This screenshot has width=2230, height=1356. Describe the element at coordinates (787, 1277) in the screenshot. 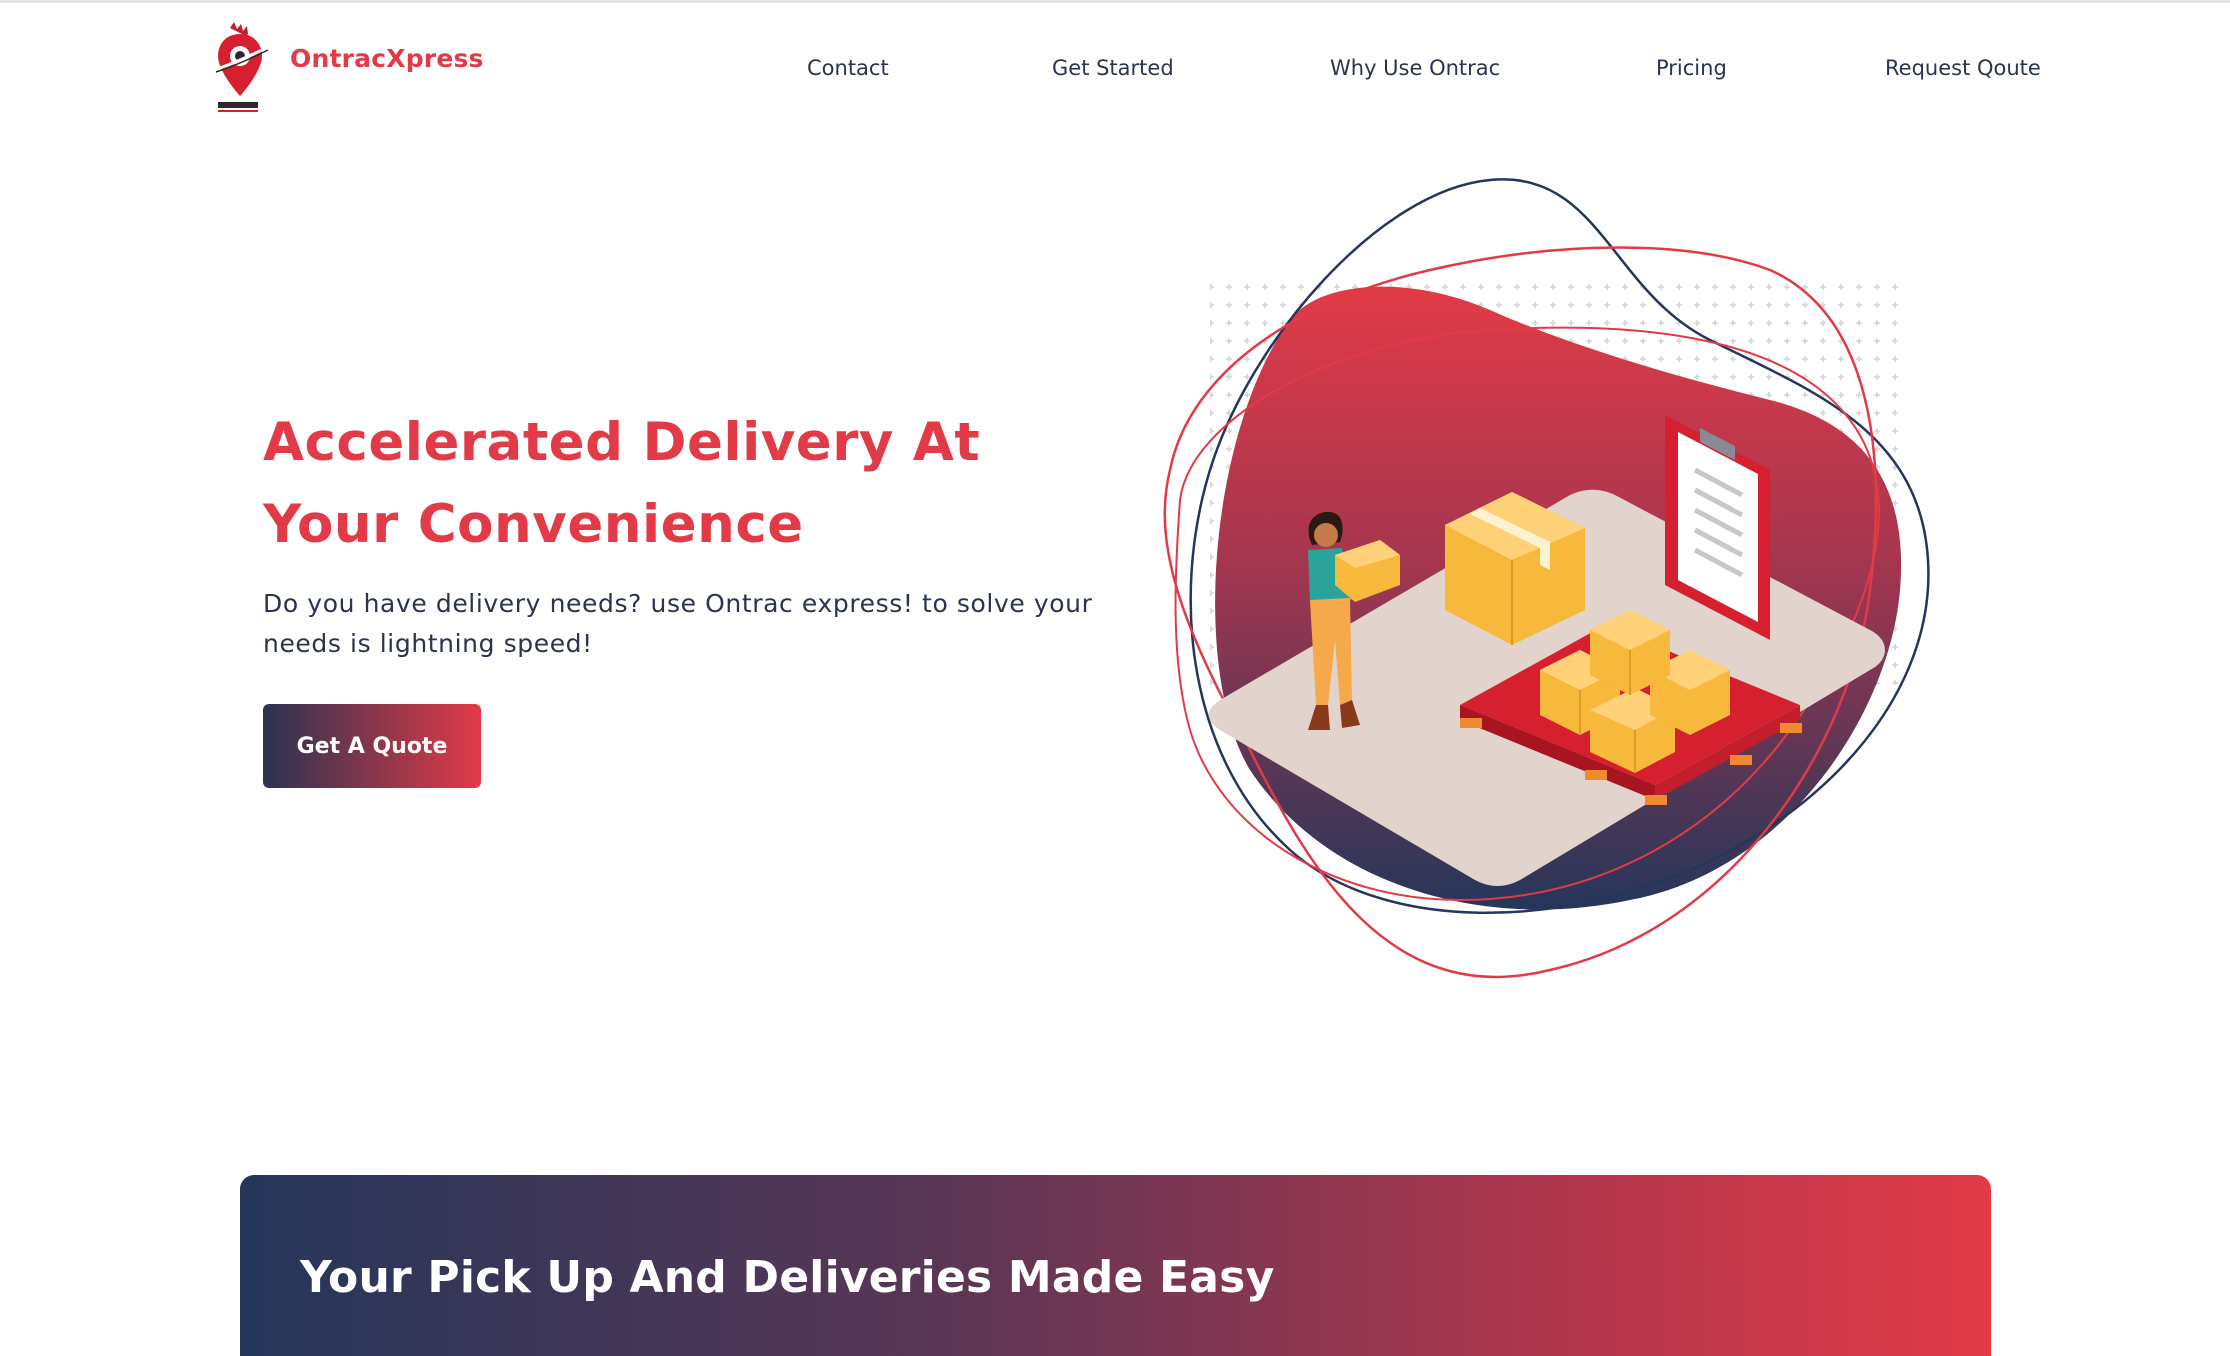

I see `banner-title: Your Pick Up And Deliveries Made Easy` at that location.